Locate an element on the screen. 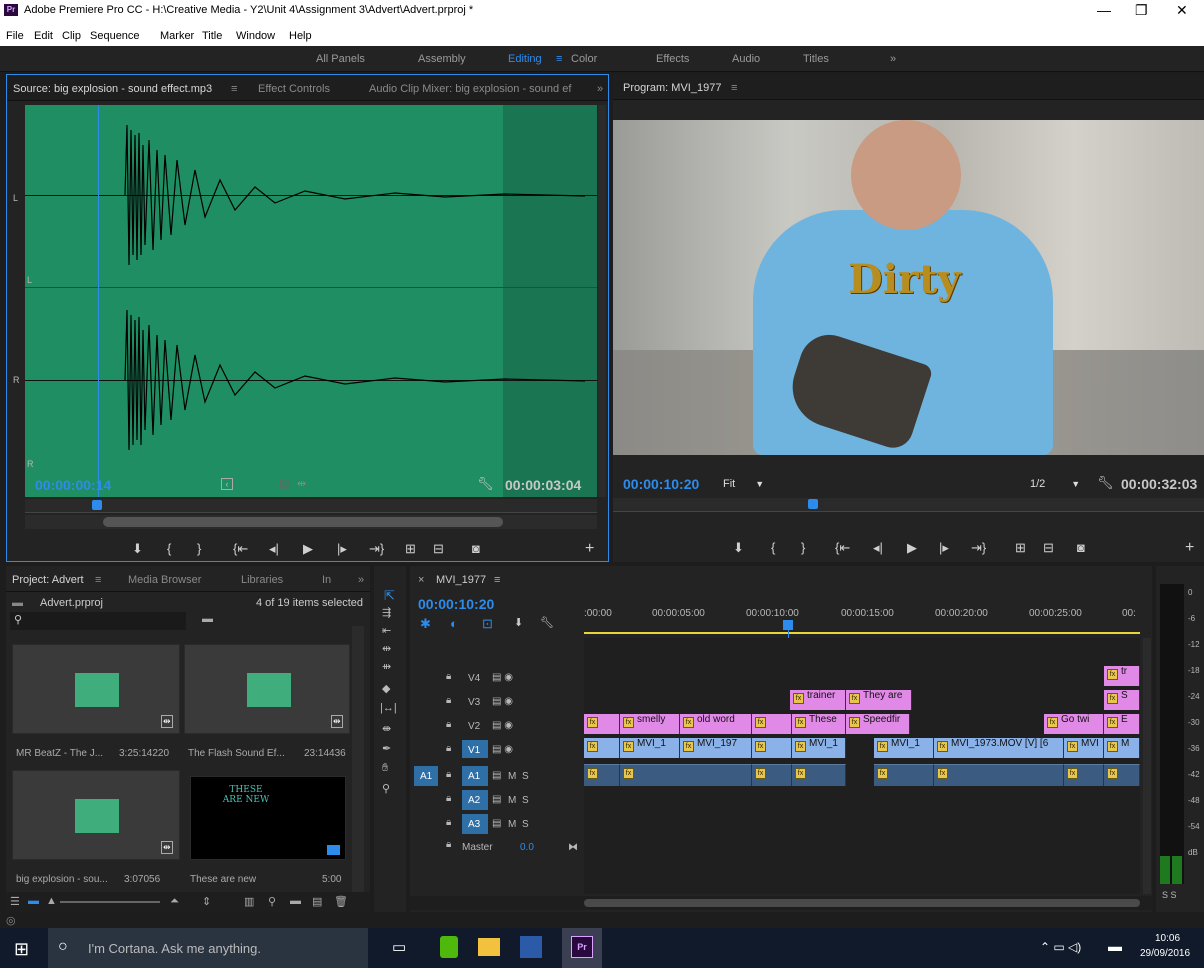 Image resolution: width=1204 pixels, height=968 pixels. menu-file: File is located at coordinates (15, 36).